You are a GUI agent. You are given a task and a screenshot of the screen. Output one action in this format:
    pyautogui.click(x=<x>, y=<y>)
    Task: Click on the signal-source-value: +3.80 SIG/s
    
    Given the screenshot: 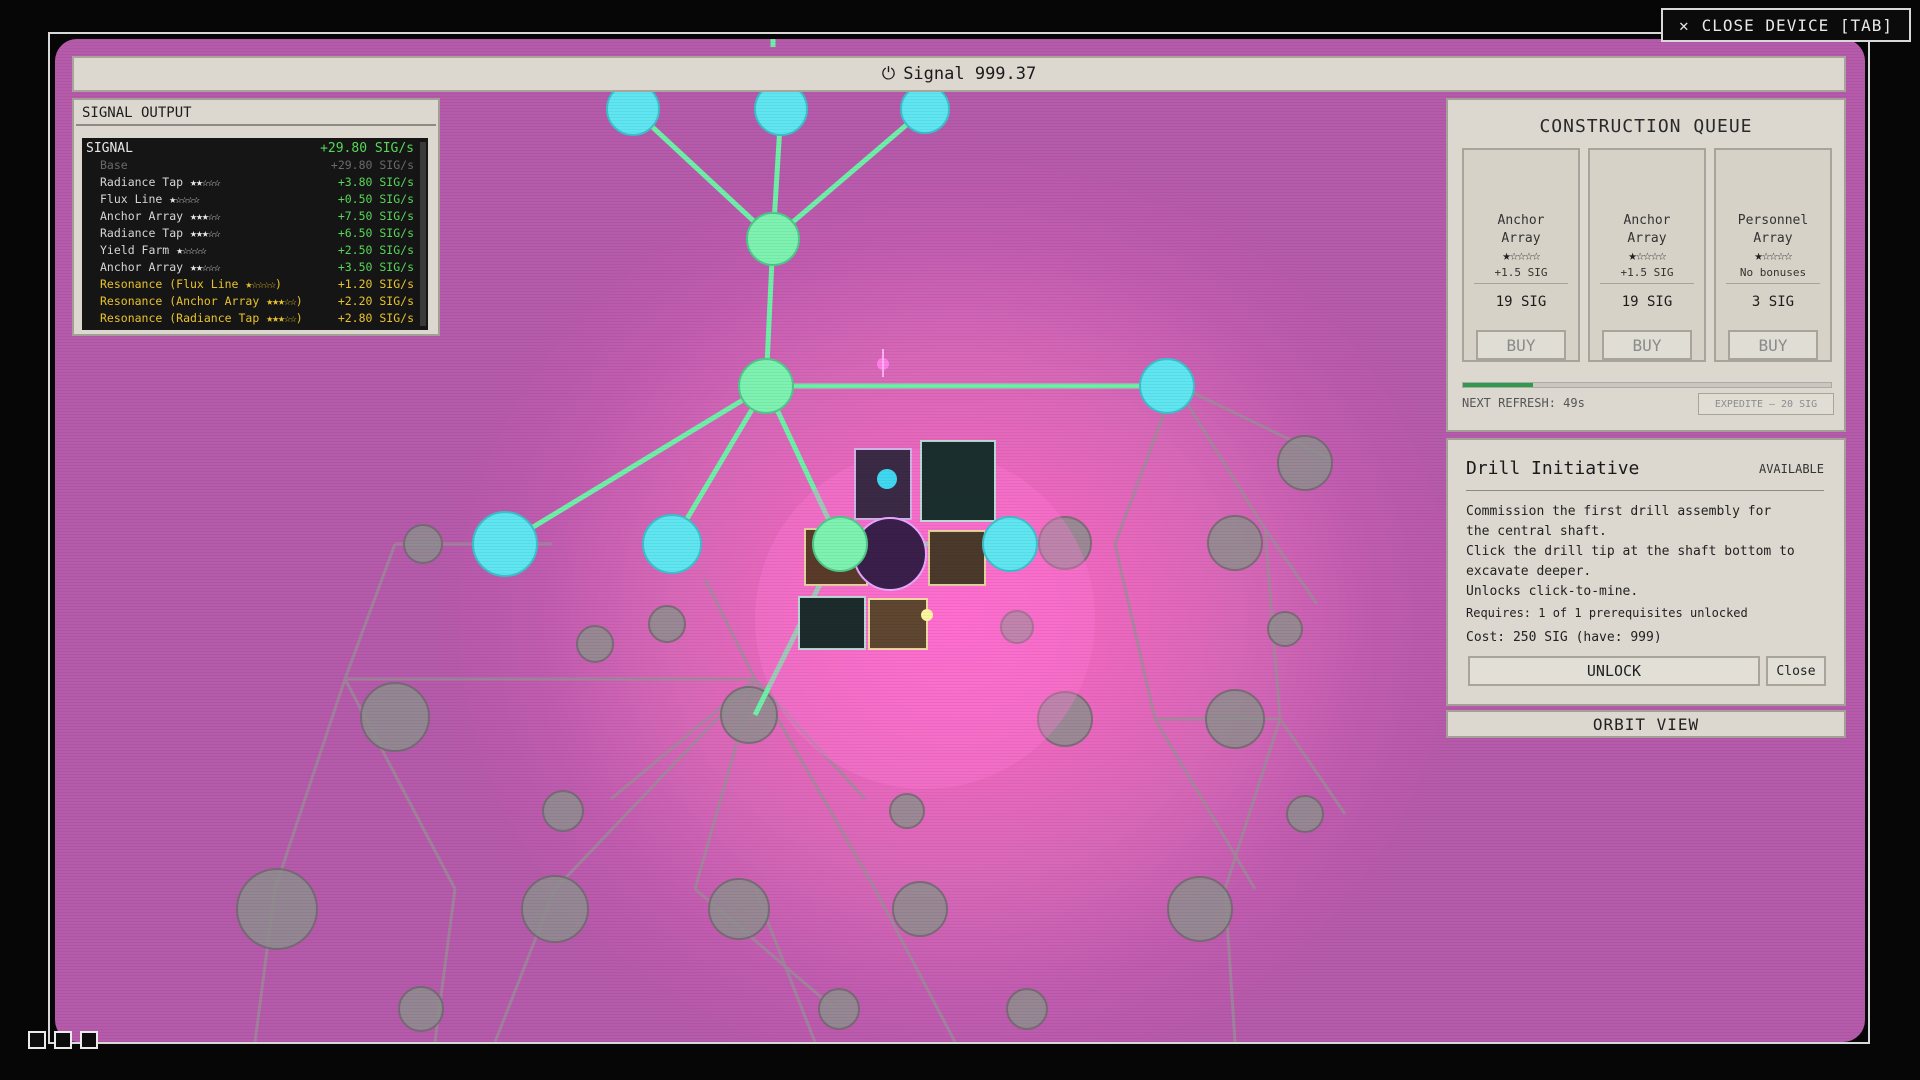 What is the action you would take?
    pyautogui.click(x=375, y=182)
    